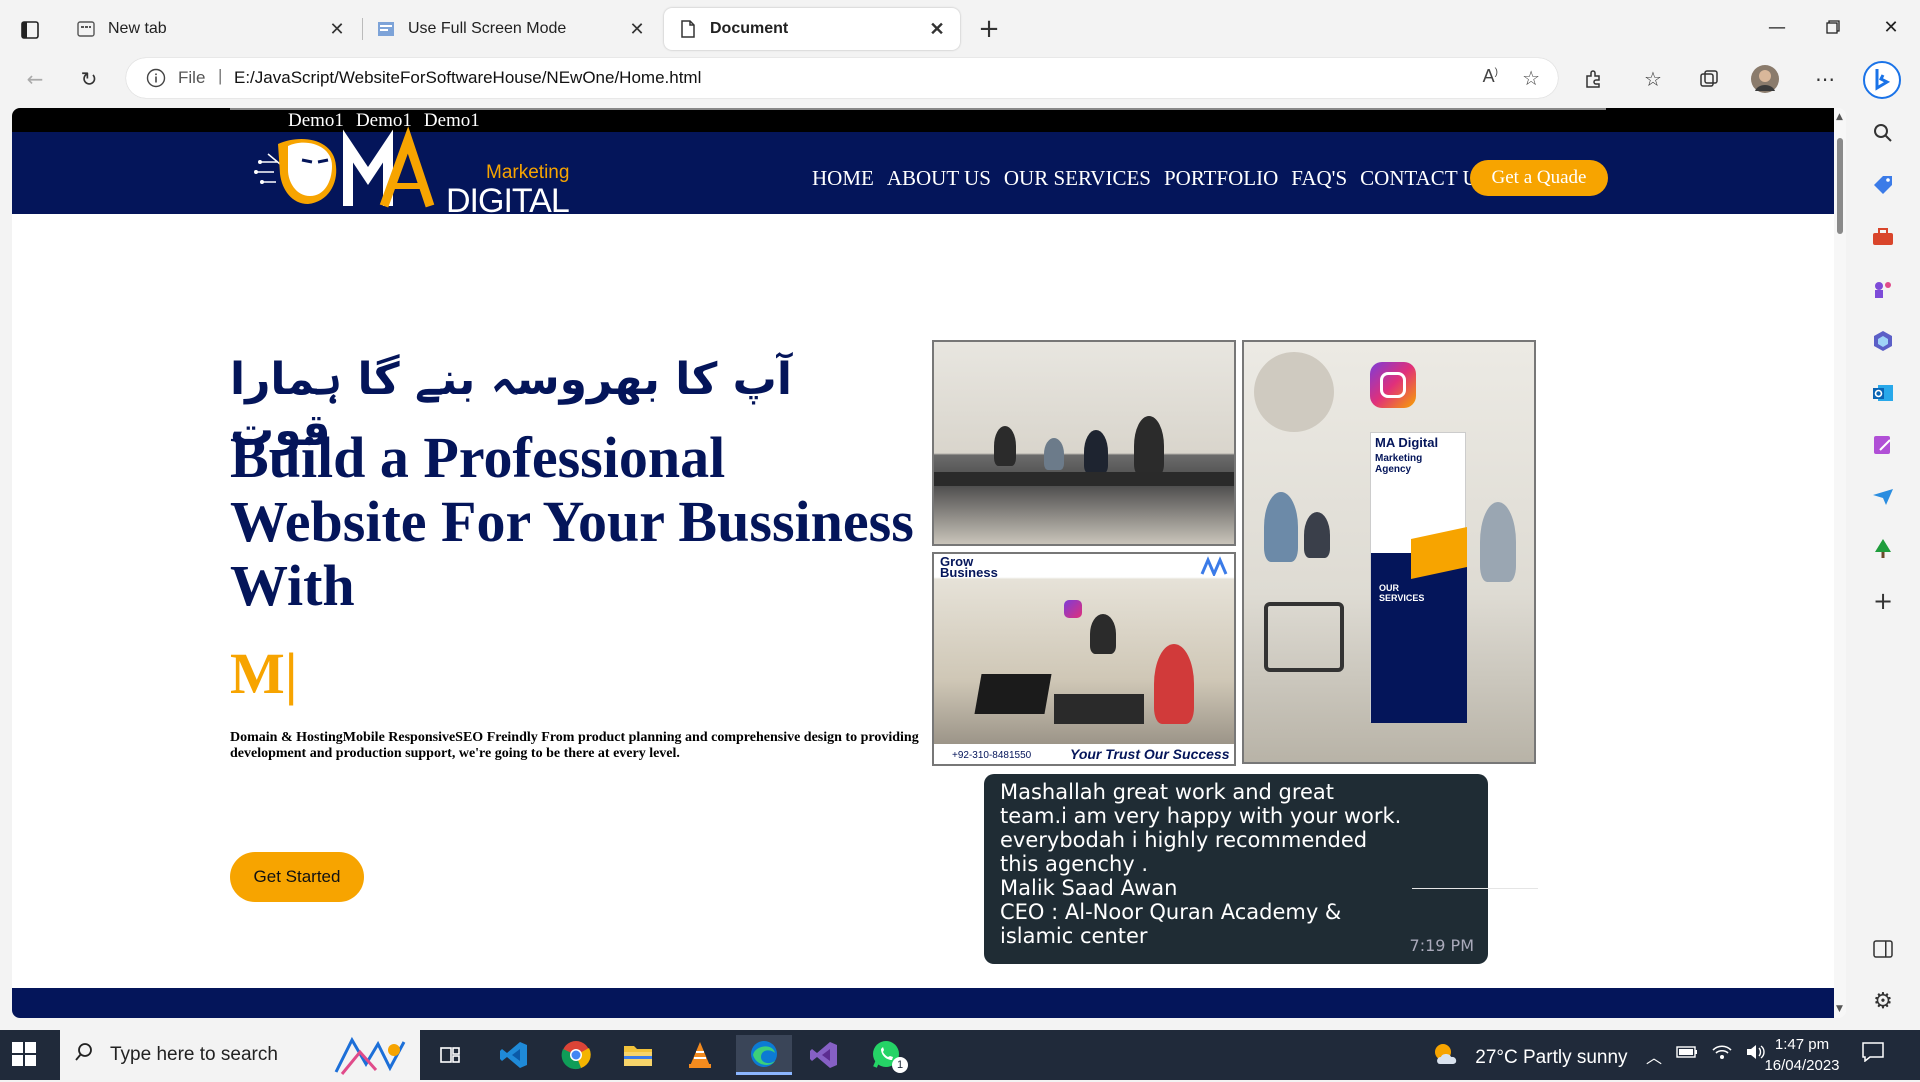 The image size is (1920, 1082). I want to click on minimize-button: —, so click(1777, 27).